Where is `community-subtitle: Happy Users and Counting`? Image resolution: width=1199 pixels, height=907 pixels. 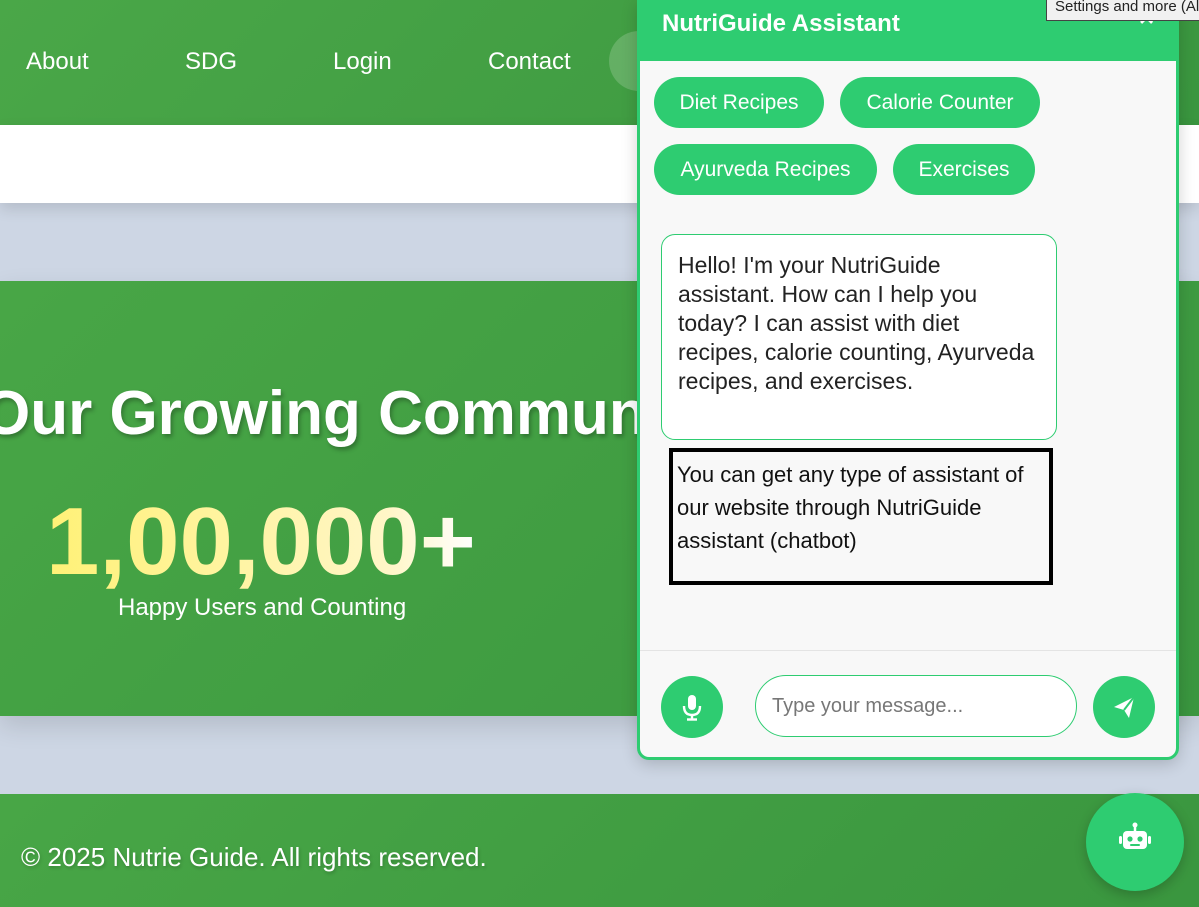
community-subtitle: Happy Users and Counting is located at coordinates (262, 607).